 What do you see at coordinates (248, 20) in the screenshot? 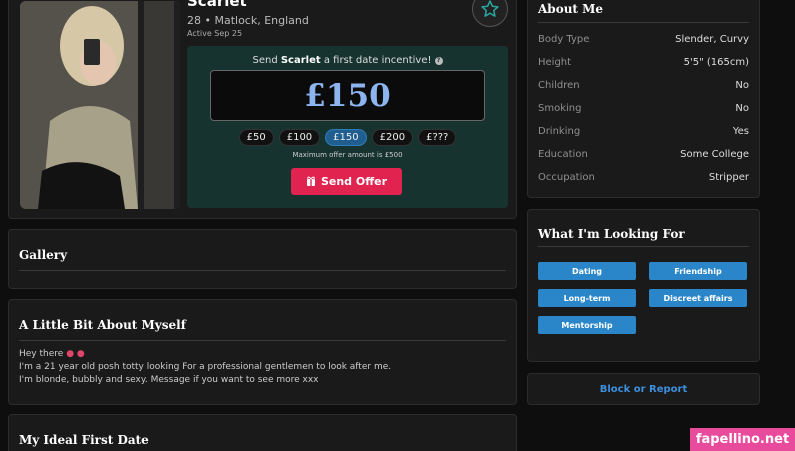
I see `profile-location: 28 • Matlock, England` at bounding box center [248, 20].